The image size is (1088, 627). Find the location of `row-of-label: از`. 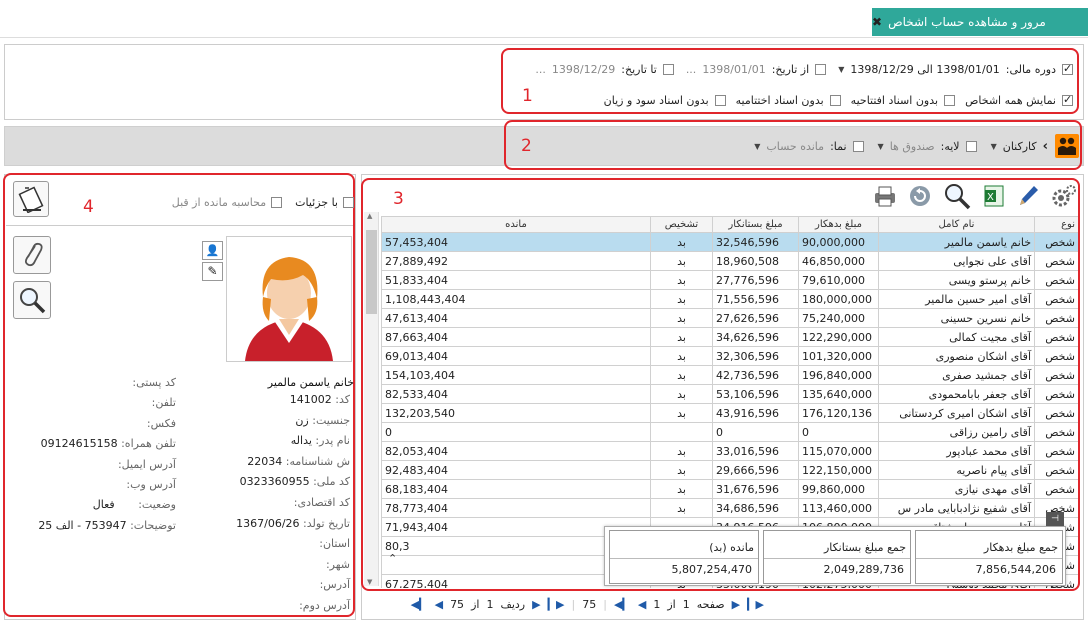

row-of-label: از is located at coordinates (475, 604).